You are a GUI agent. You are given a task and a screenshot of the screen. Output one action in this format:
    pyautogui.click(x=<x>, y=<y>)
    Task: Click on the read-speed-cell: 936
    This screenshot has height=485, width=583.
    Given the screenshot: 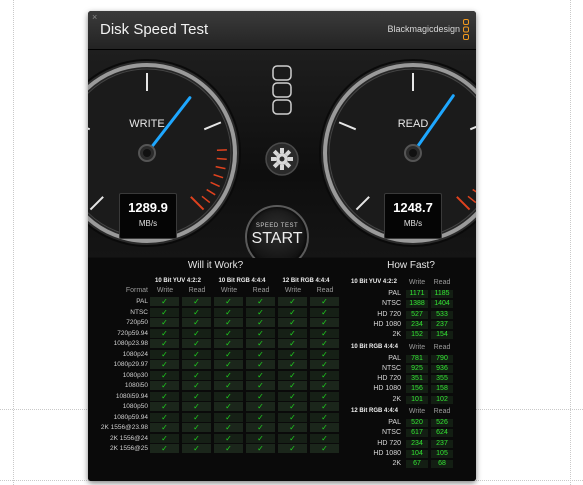 What is the action you would take?
    pyautogui.click(x=442, y=368)
    